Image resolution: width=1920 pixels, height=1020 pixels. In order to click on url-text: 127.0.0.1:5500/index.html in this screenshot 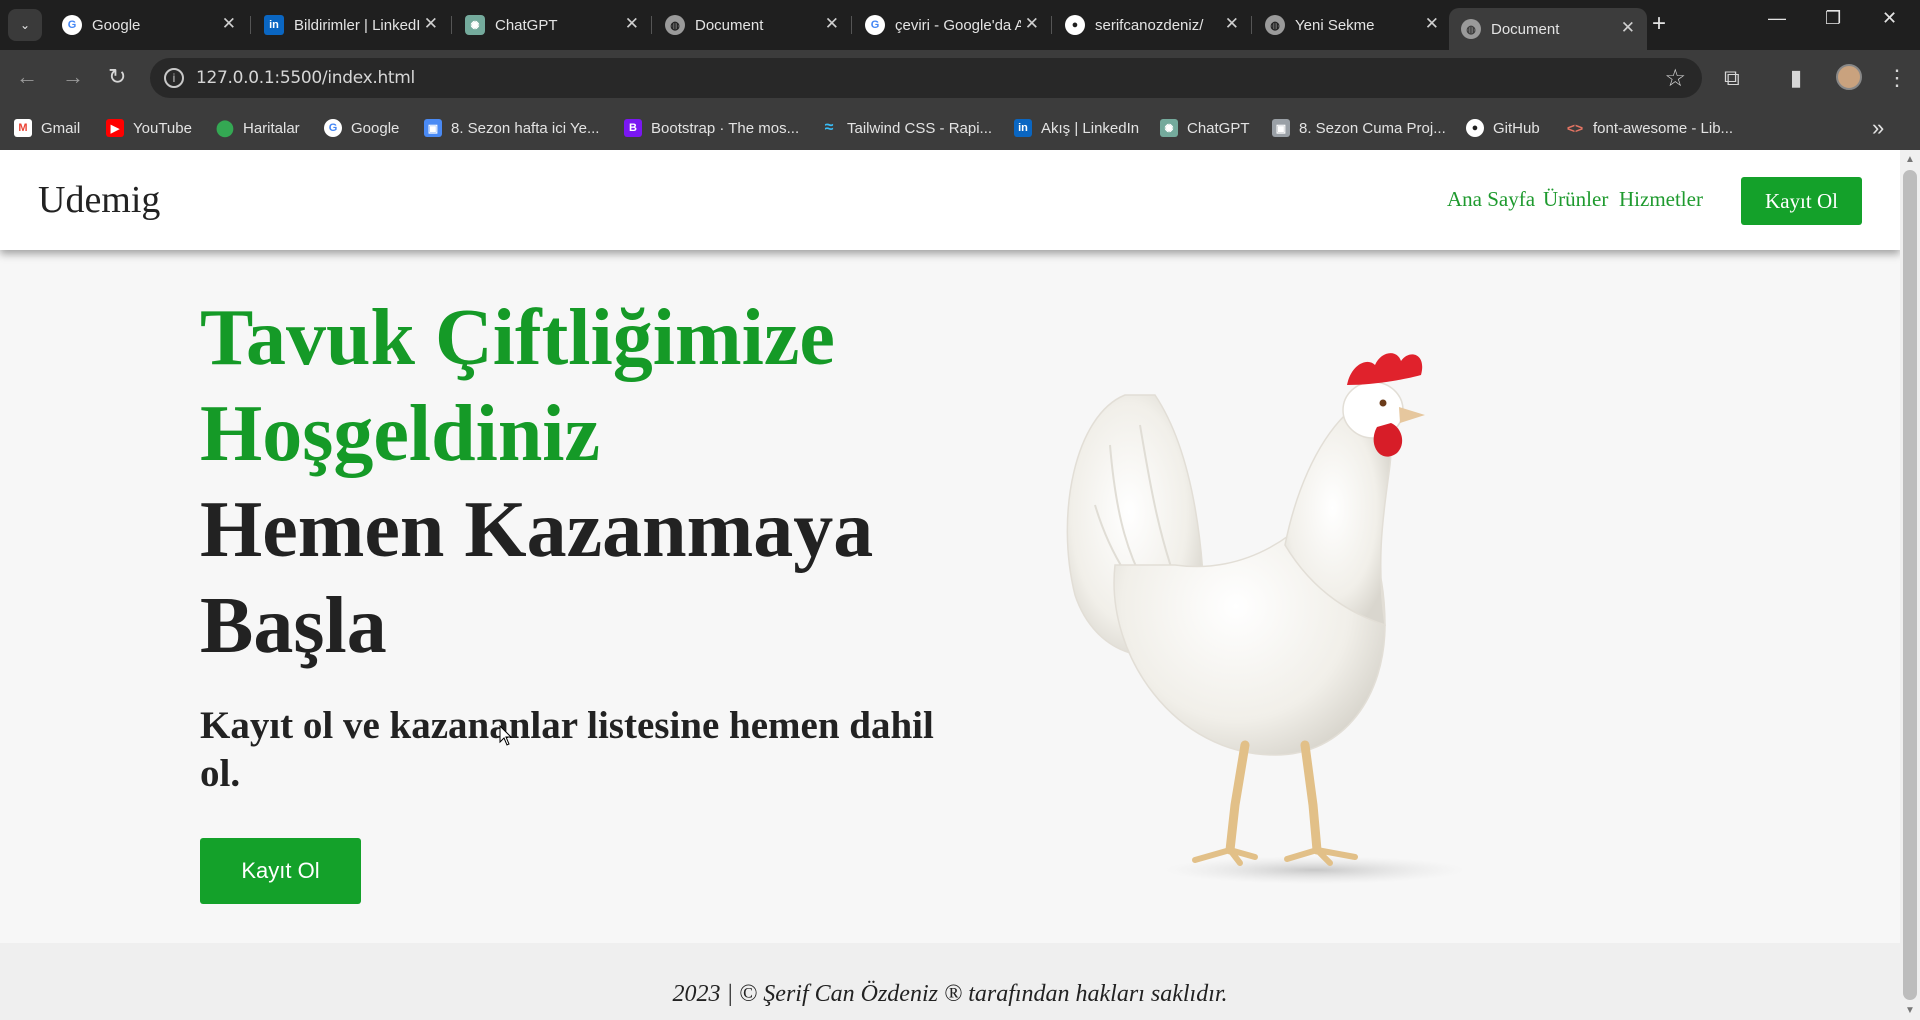, I will do `click(305, 78)`.